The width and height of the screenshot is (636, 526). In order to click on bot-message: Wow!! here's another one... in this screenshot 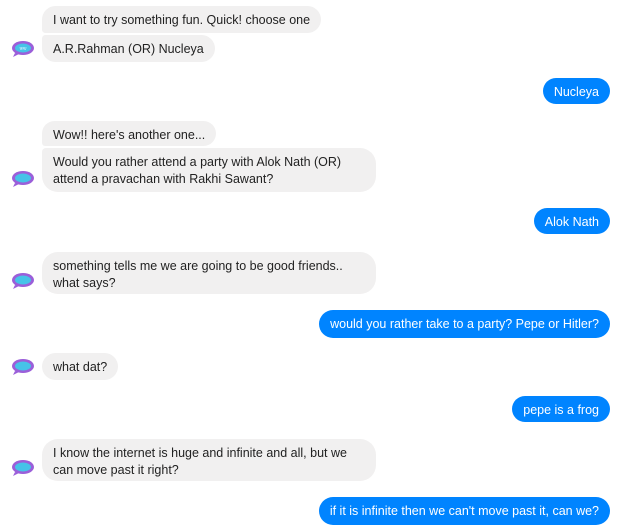, I will do `click(129, 133)`.